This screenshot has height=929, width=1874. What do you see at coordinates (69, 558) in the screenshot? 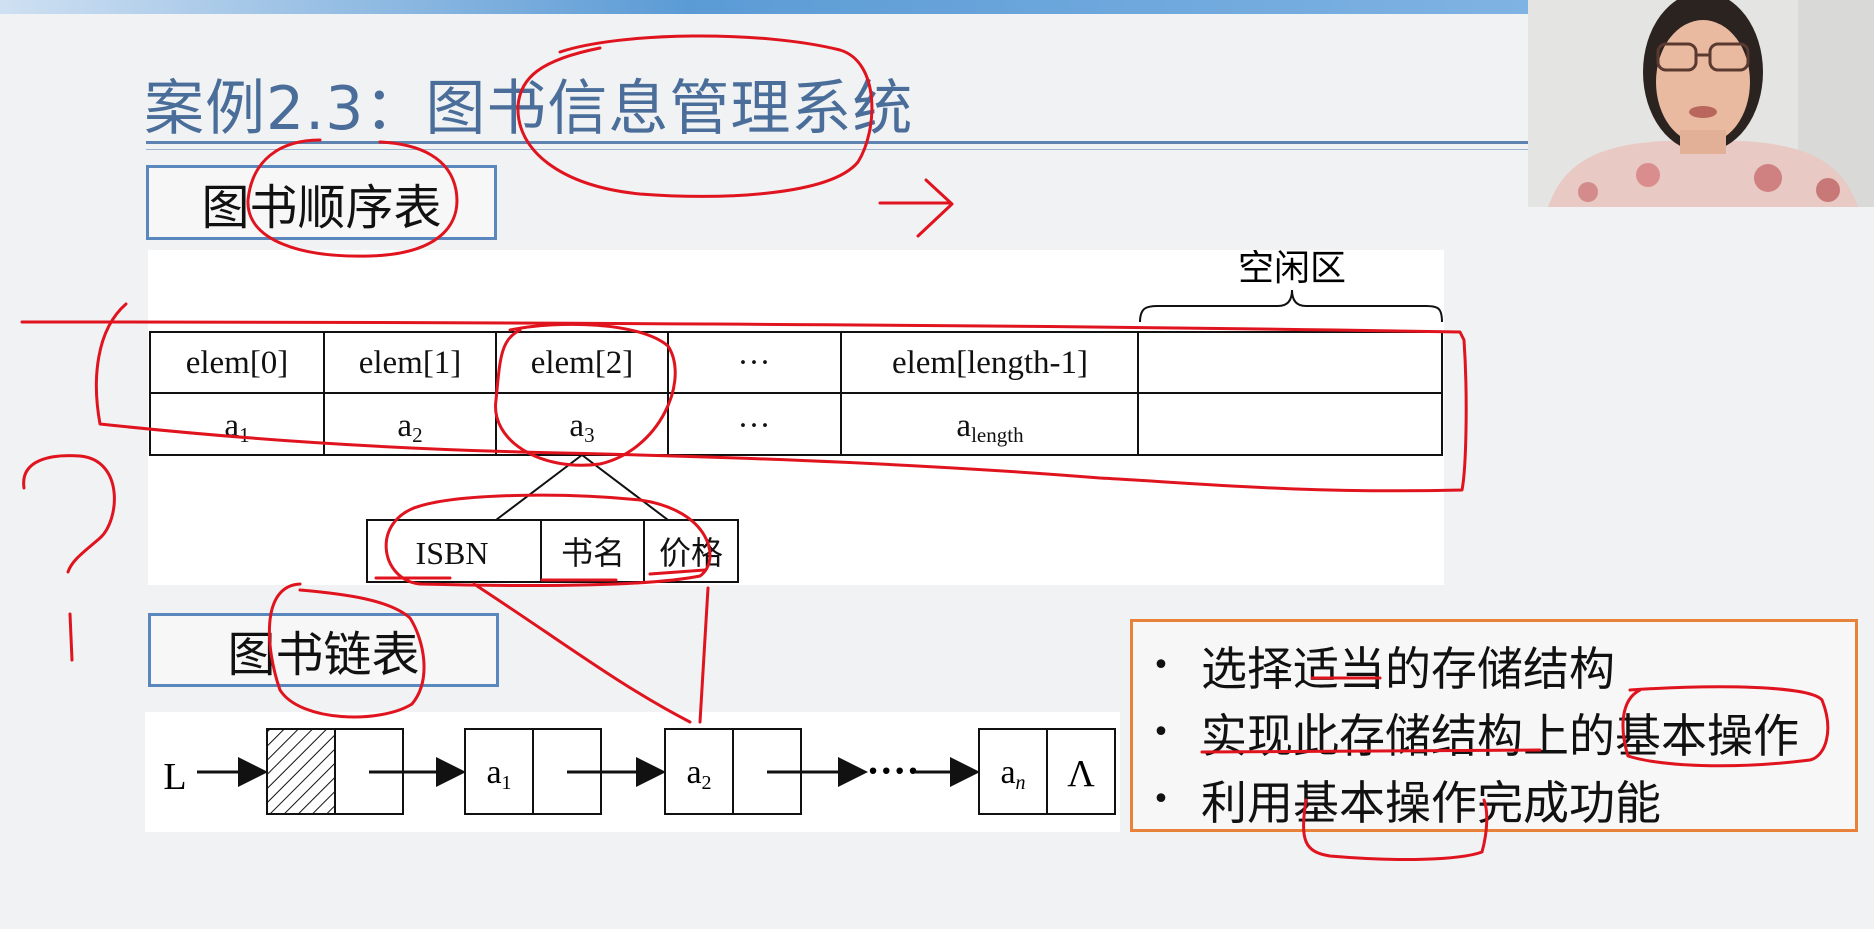
I see `annotation-question-mark` at bounding box center [69, 558].